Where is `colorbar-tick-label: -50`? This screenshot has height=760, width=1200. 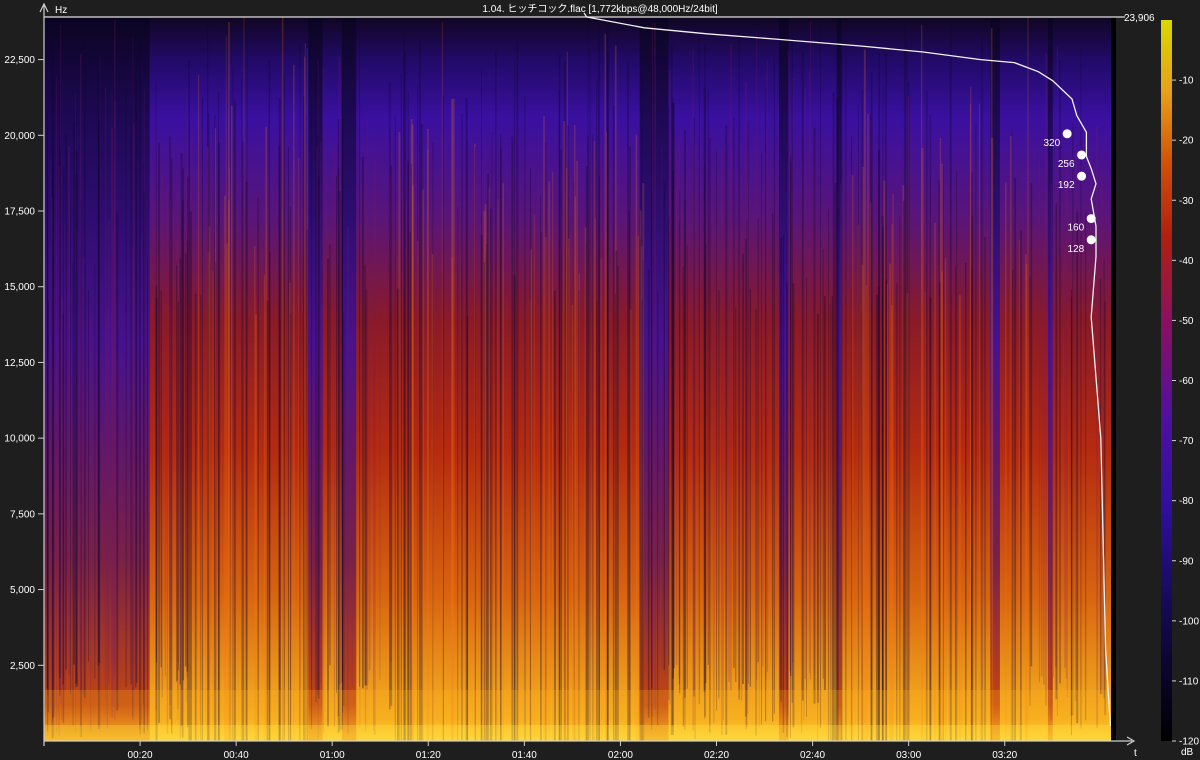
colorbar-tick-label: -50 is located at coordinates (1186, 321).